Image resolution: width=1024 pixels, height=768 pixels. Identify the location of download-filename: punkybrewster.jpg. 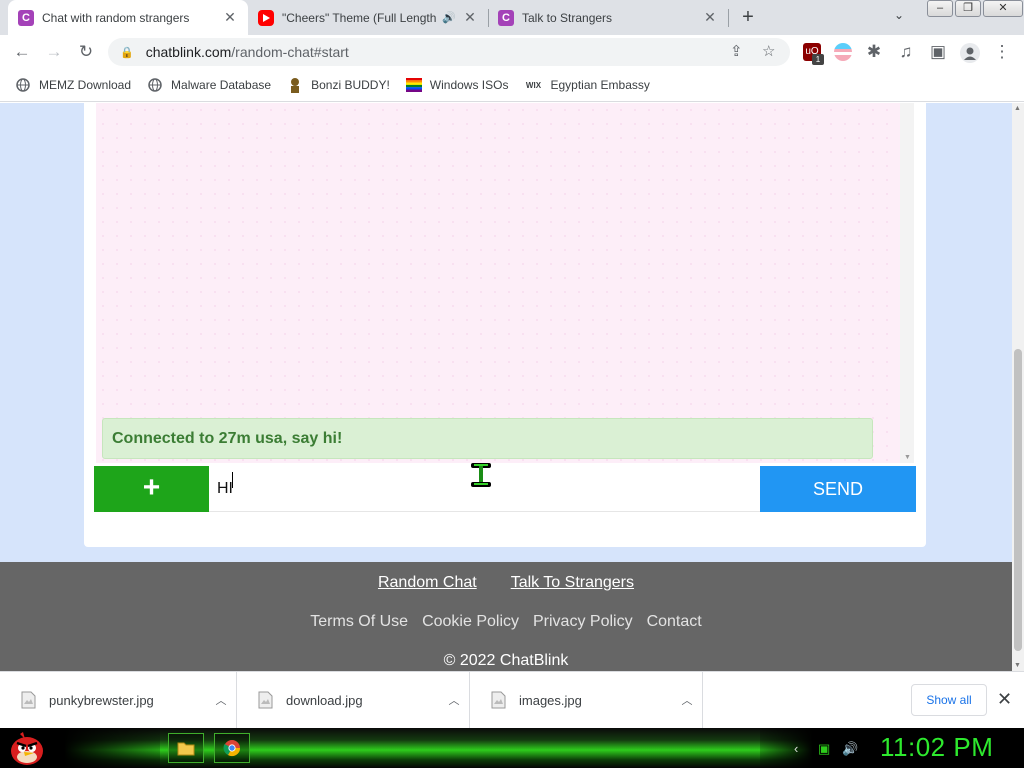
(101, 700).